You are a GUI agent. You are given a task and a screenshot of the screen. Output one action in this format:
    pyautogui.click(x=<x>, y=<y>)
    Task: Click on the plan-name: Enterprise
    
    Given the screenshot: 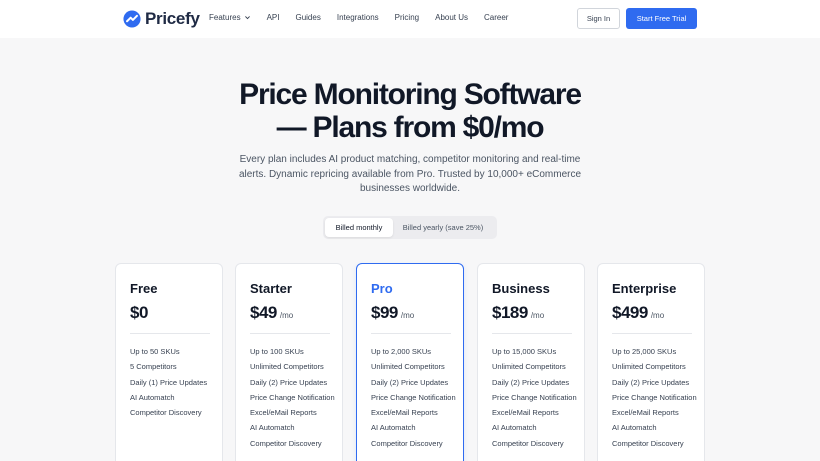 What is the action you would take?
    pyautogui.click(x=644, y=288)
    